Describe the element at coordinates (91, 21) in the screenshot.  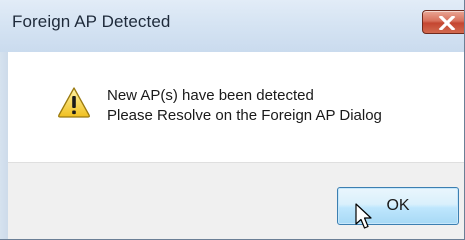
I see `window-title: Foreign AP Detected` at that location.